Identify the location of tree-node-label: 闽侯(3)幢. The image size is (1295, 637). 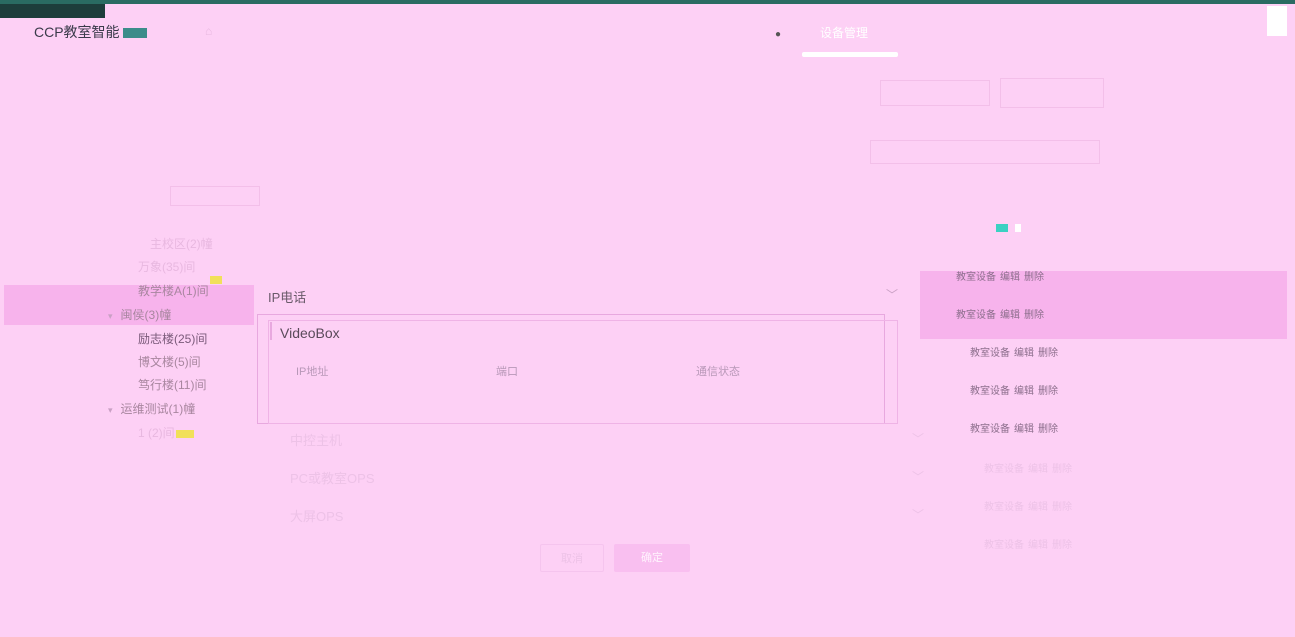
(146, 315).